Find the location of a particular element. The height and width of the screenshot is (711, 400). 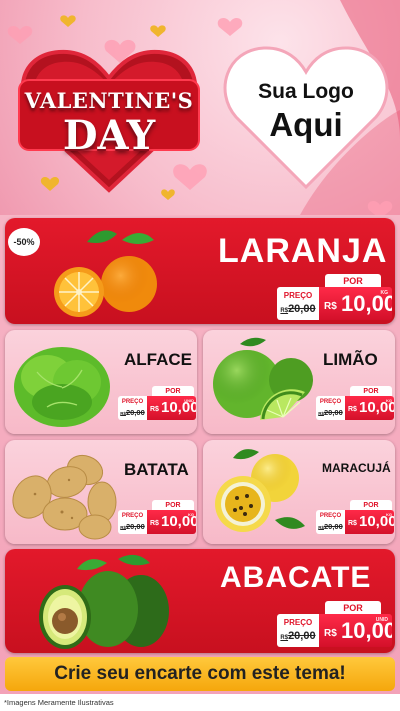

passion-fruit-icon is located at coordinates (260, 490).